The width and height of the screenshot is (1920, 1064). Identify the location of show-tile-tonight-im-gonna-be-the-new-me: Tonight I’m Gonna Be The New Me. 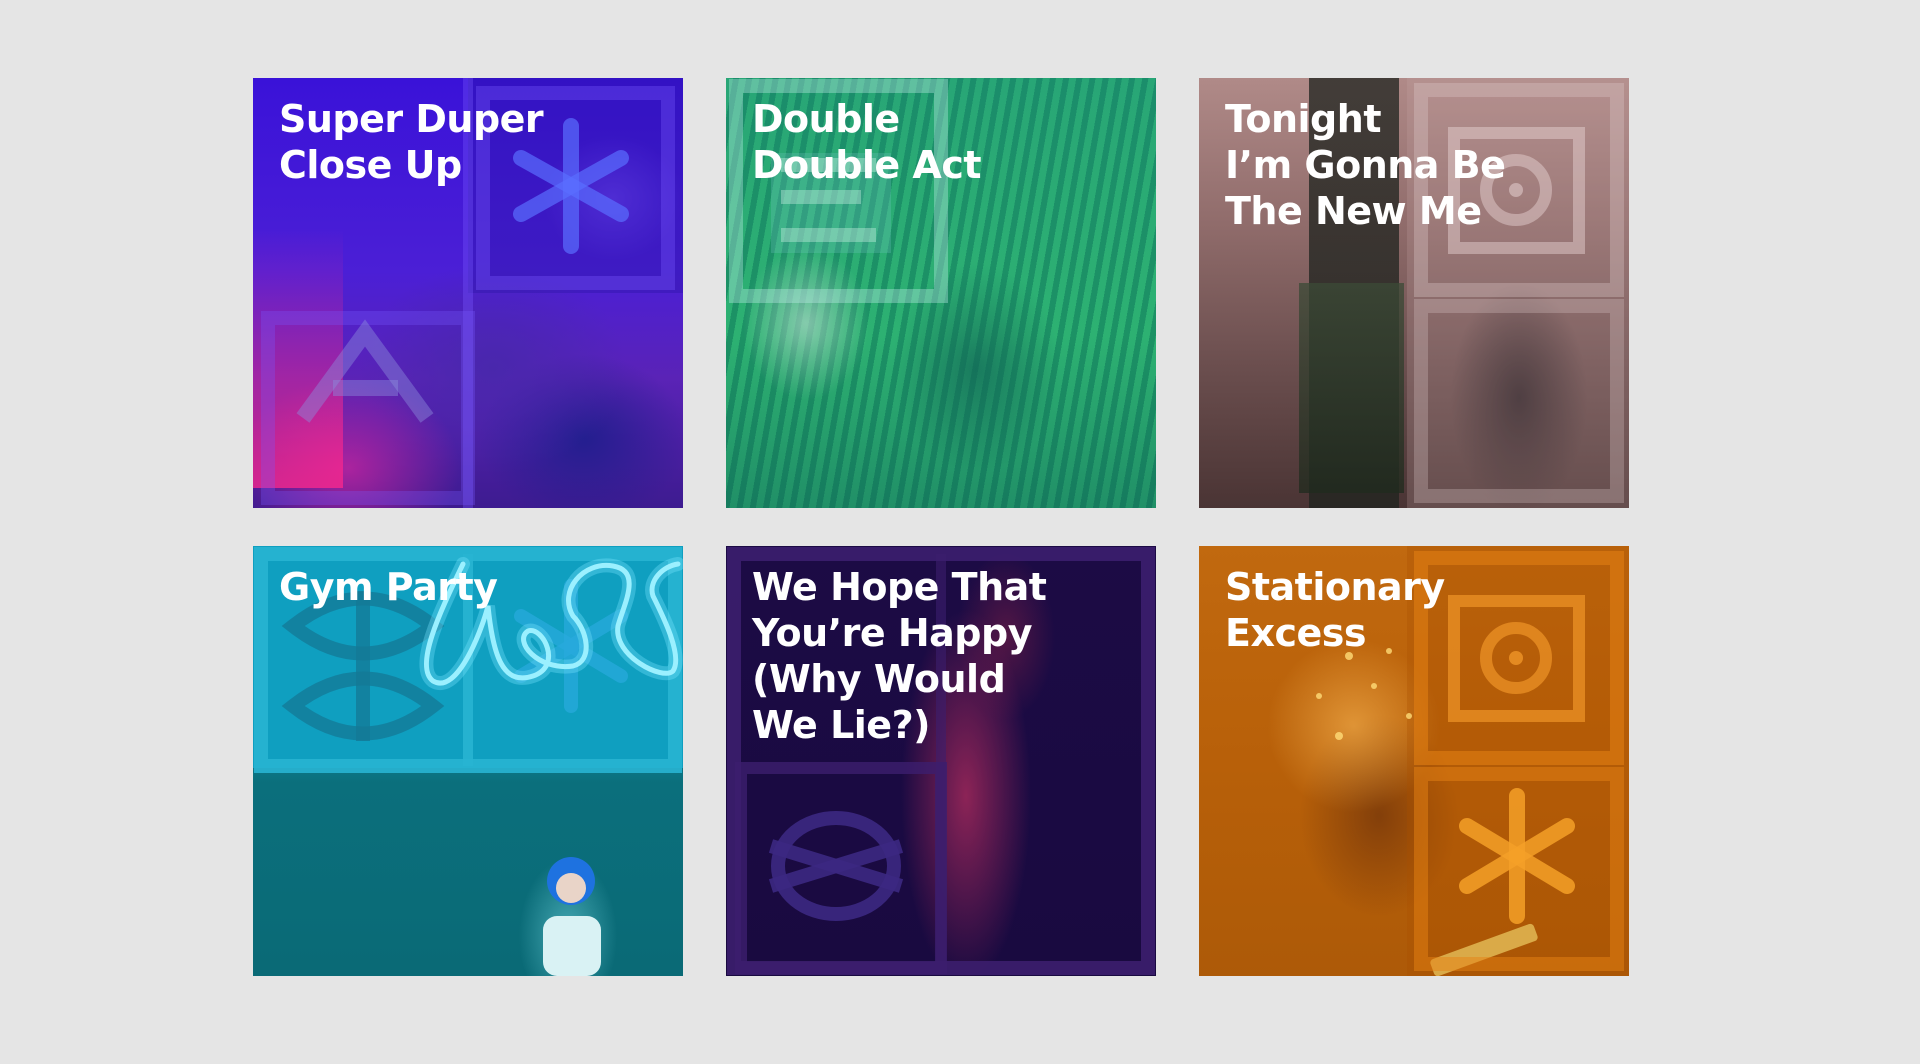
(1414, 293).